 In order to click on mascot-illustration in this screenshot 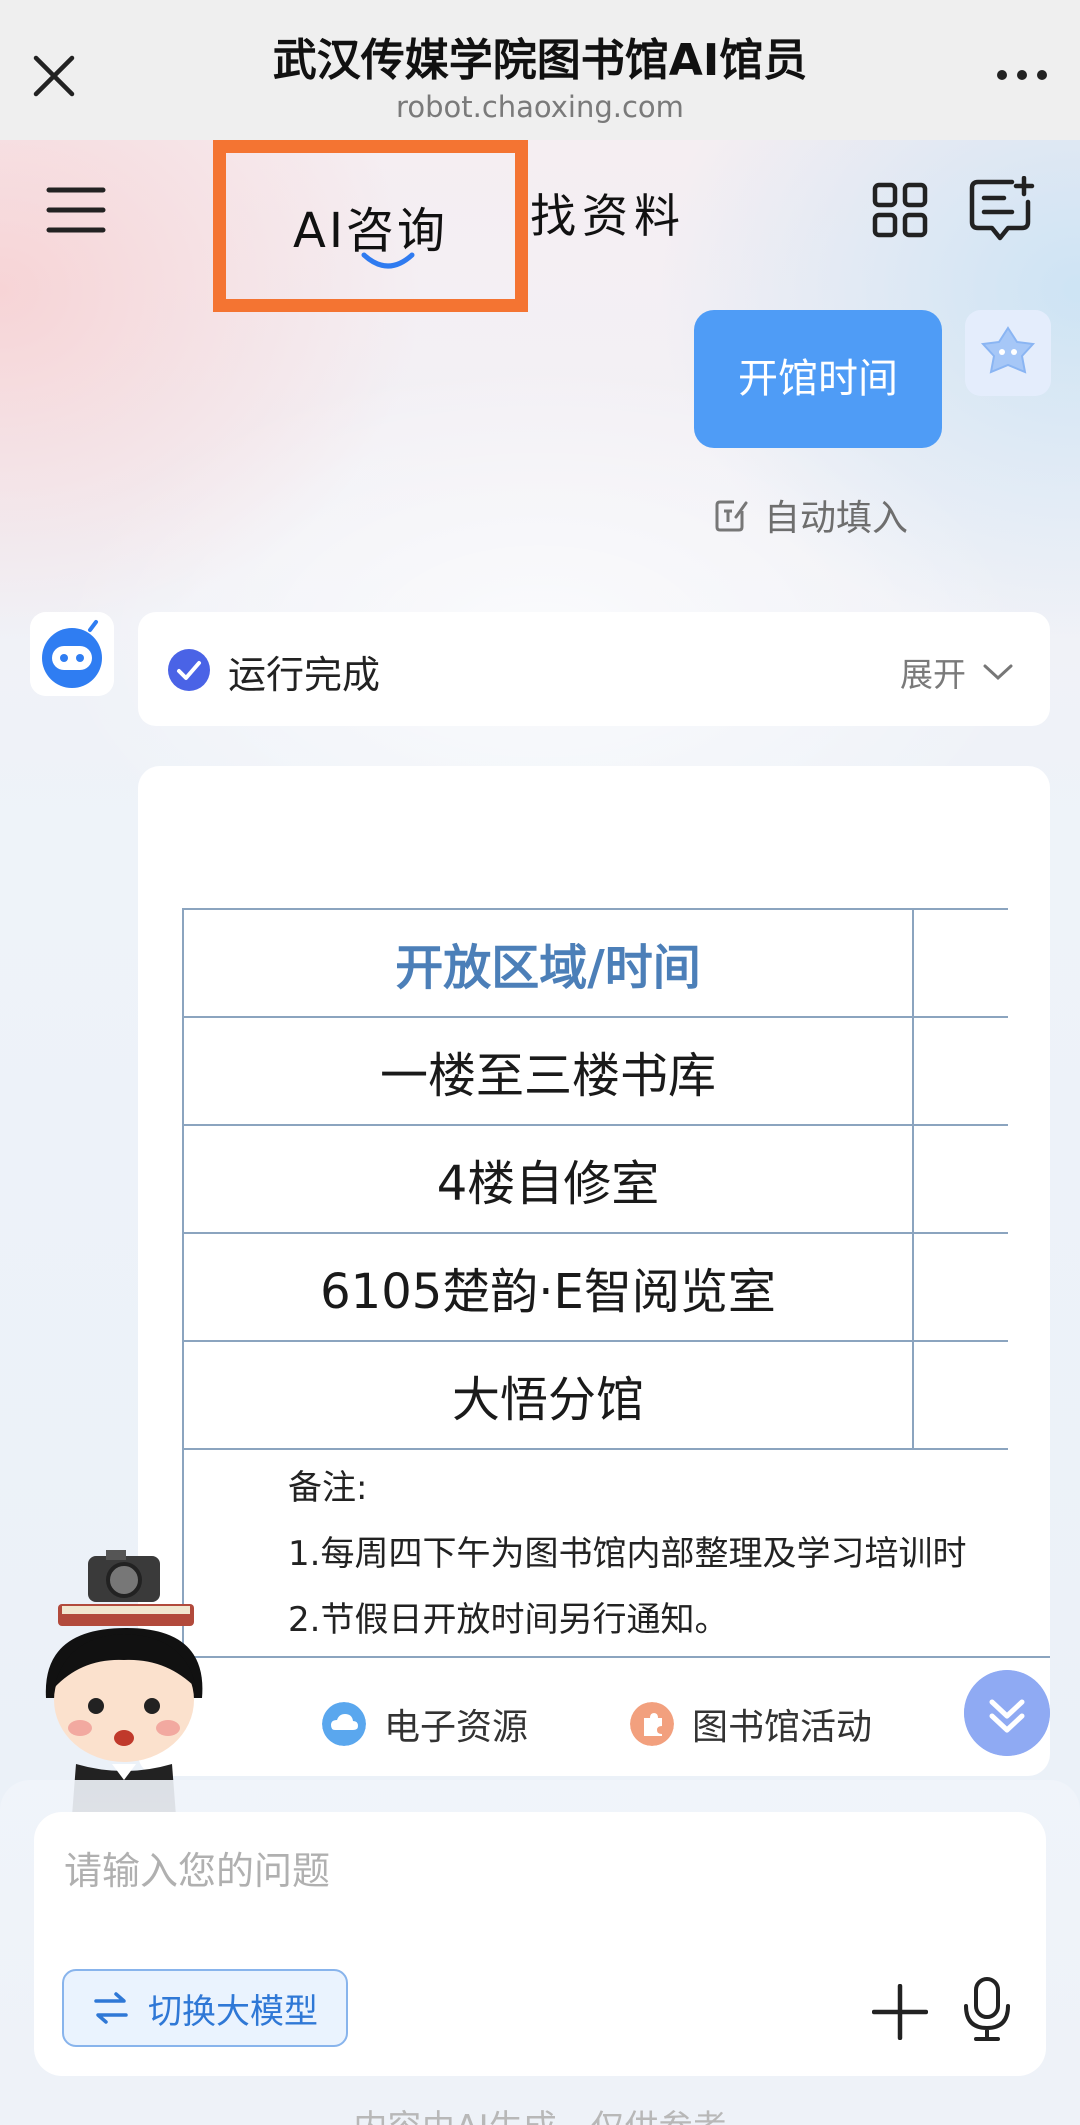, I will do `click(124, 1682)`.